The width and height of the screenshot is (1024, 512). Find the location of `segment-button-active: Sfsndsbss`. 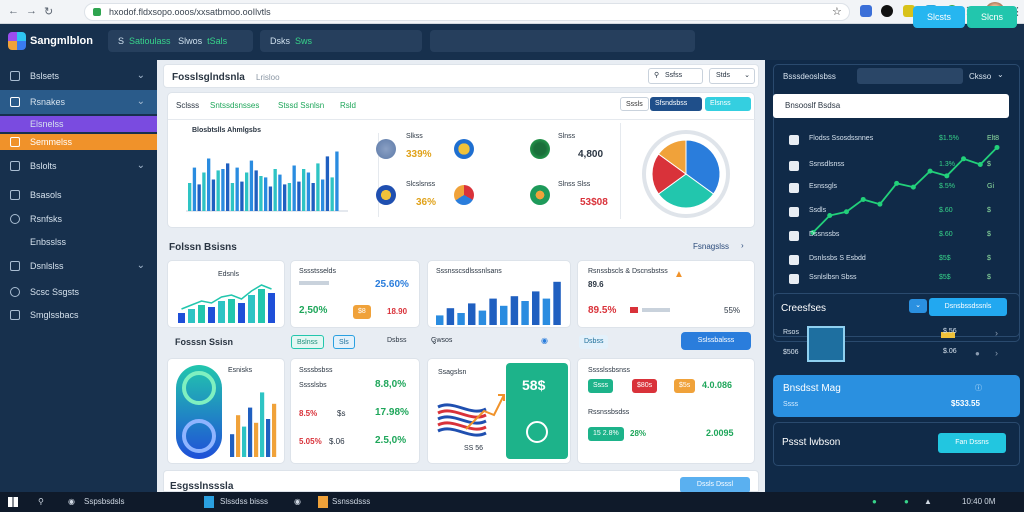

segment-button-active: Sfsndsbss is located at coordinates (676, 104).